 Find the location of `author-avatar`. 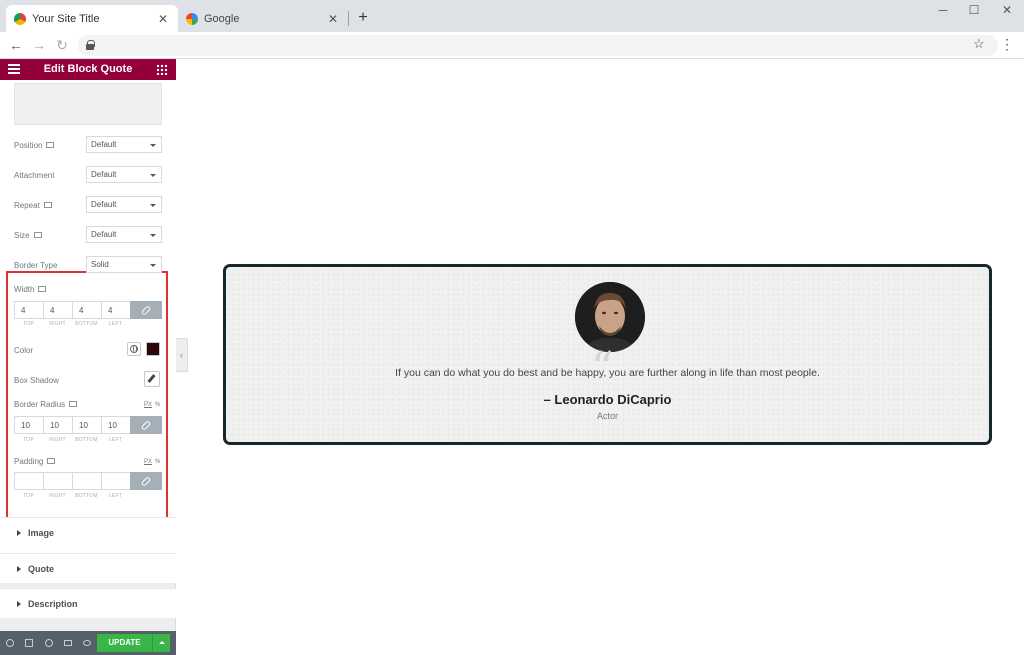

author-avatar is located at coordinates (610, 317).